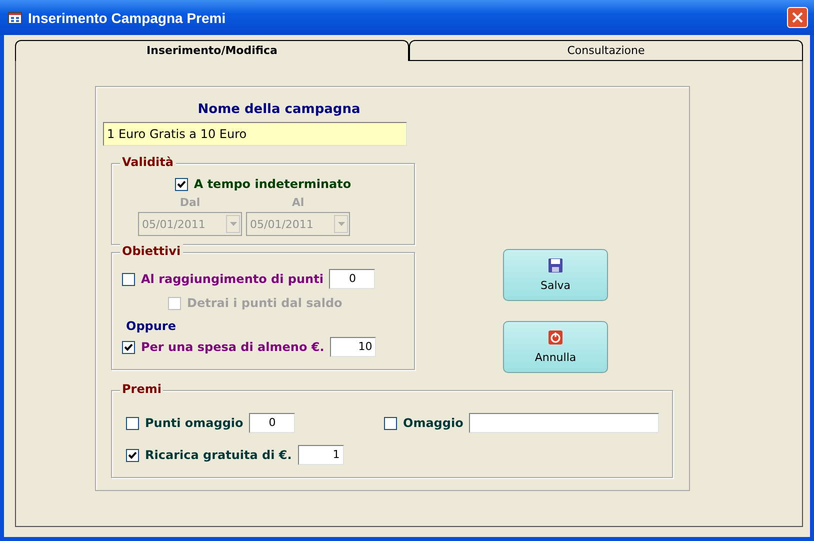 This screenshot has height=541, width=814. I want to click on section-label: Oppure, so click(151, 326).